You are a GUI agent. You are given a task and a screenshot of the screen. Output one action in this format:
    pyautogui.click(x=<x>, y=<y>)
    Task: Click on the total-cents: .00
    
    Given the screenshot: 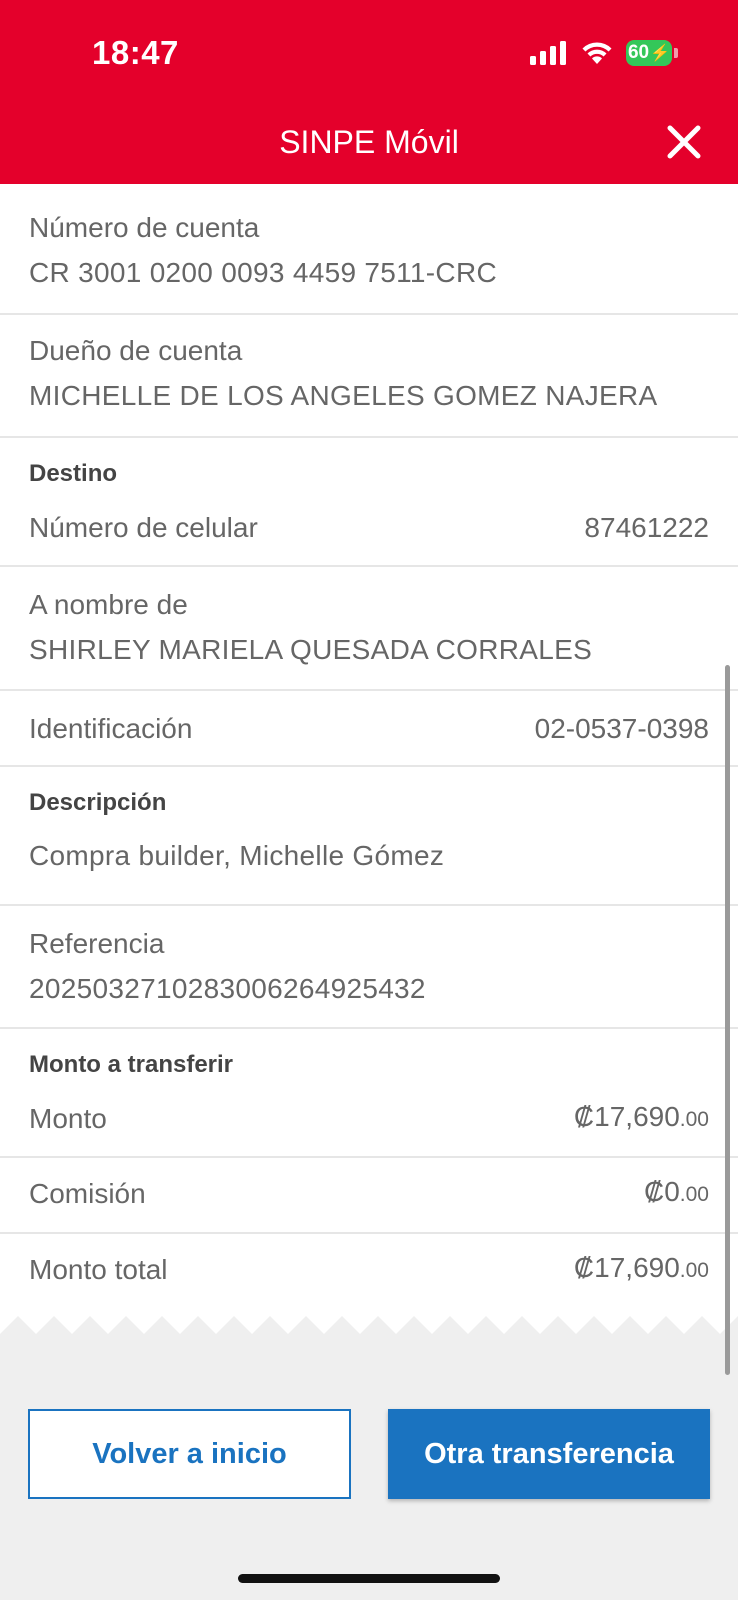 What is the action you would take?
    pyautogui.click(x=694, y=1270)
    